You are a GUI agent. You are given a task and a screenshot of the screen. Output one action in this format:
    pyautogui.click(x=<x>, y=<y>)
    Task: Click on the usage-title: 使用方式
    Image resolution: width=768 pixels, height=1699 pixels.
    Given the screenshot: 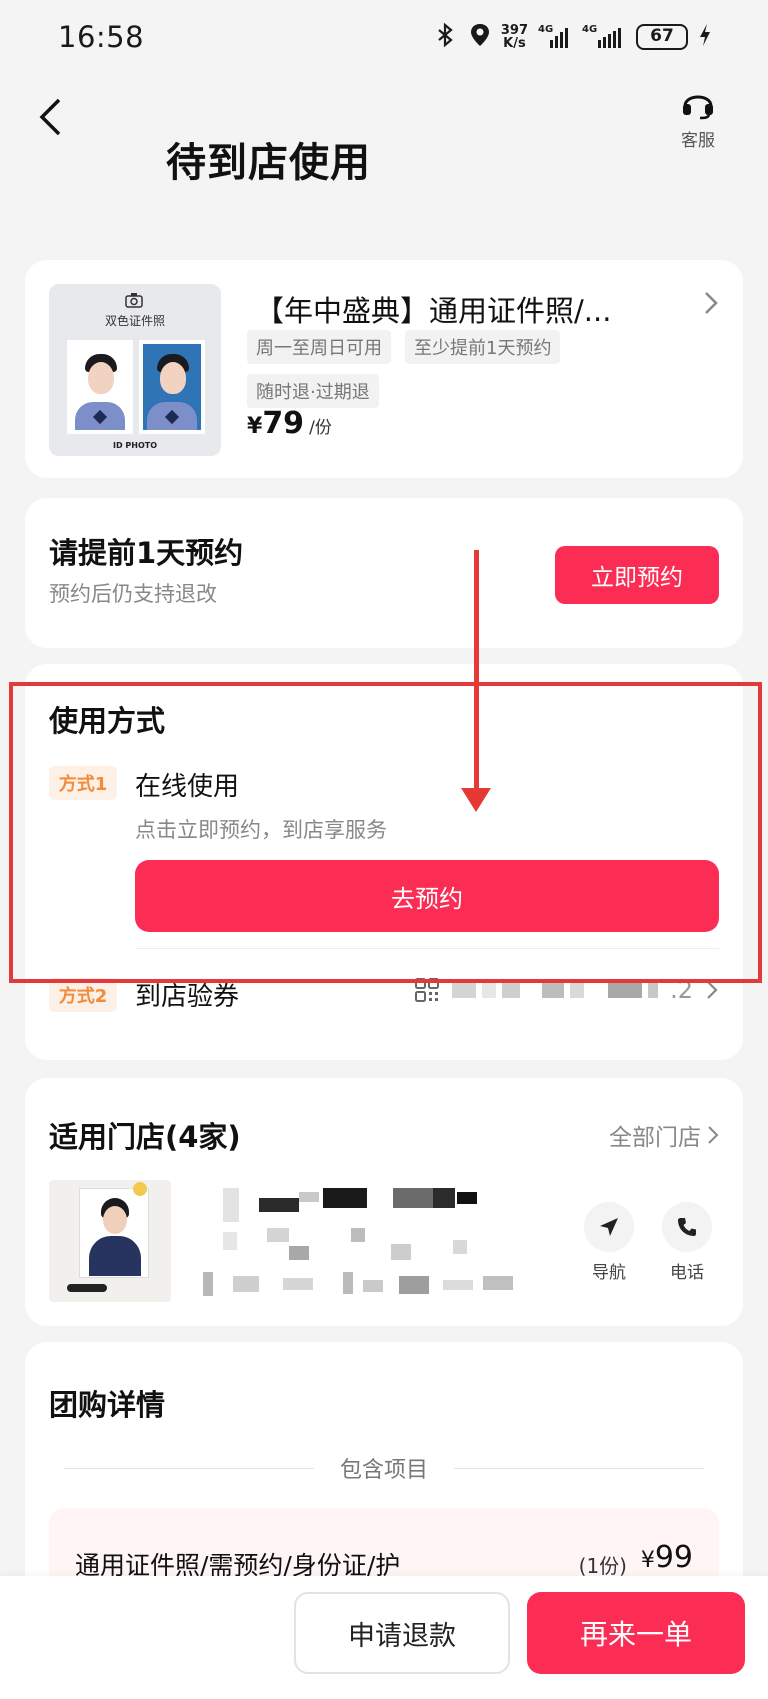 What is the action you would take?
    pyautogui.click(x=107, y=721)
    